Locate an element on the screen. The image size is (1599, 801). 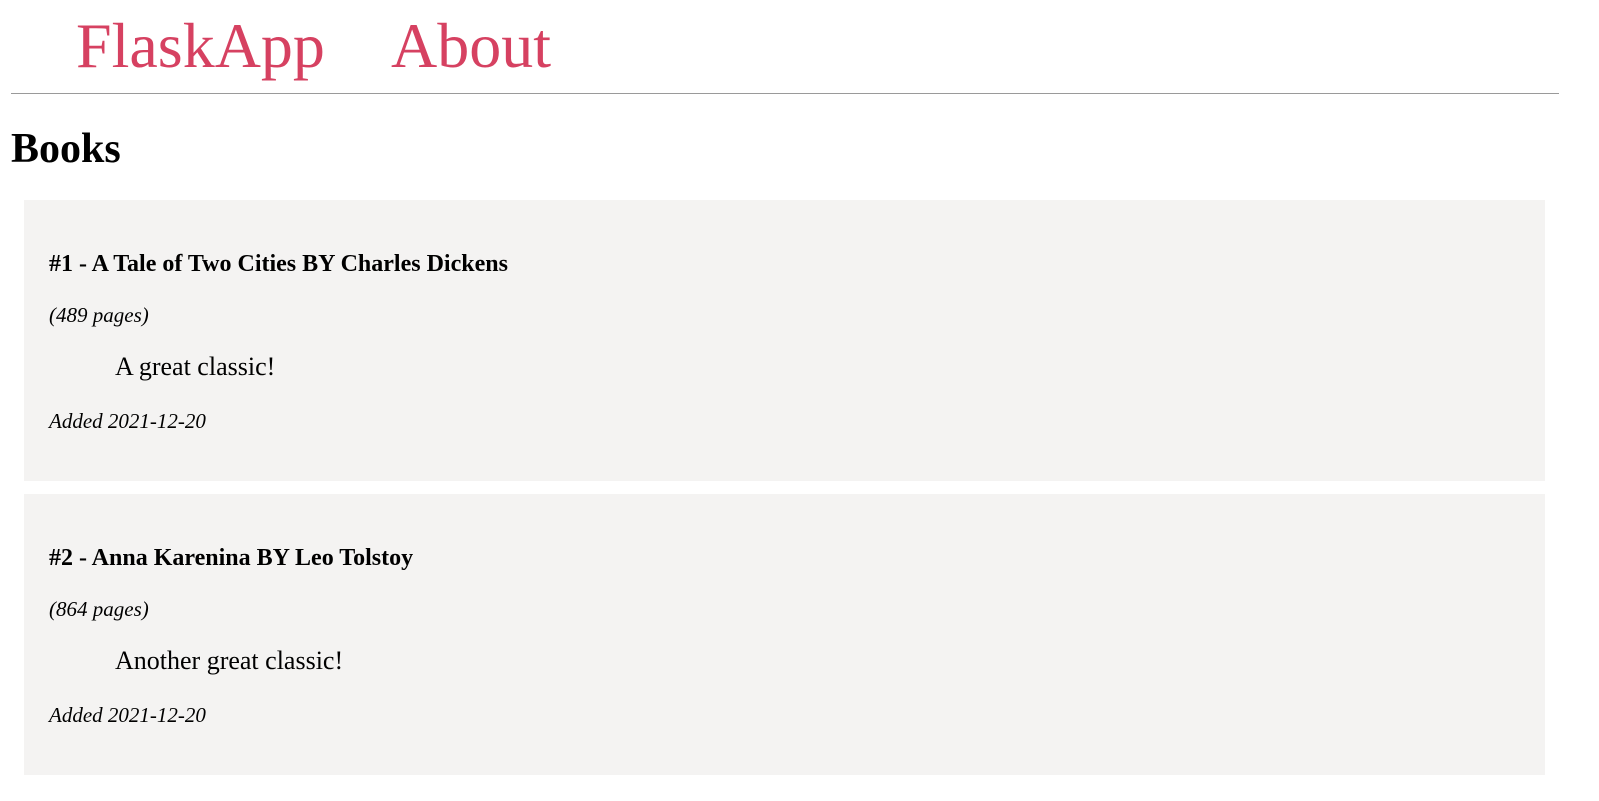
book-title: #2 - Anna Karenina BY Leo Tolstoy is located at coordinates (231, 558).